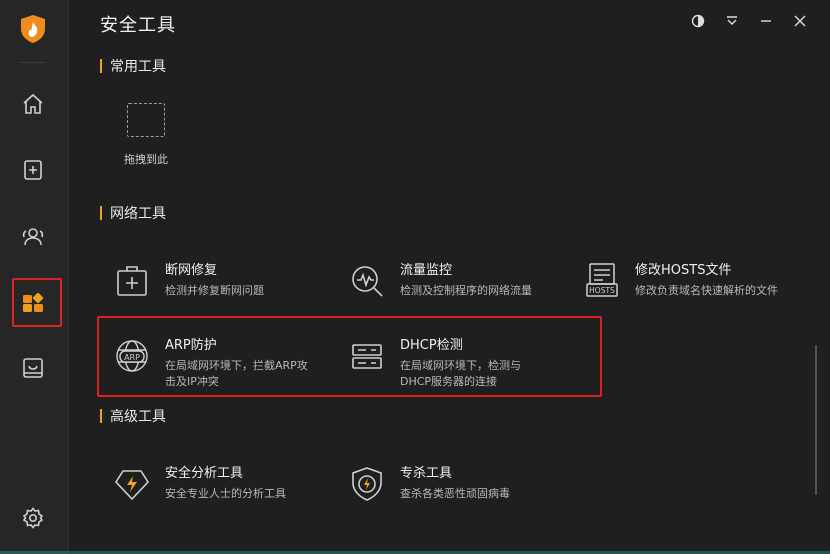  I want to click on tool-net-repair: 断网修复 检测并修复断网问题, so click(213, 281).